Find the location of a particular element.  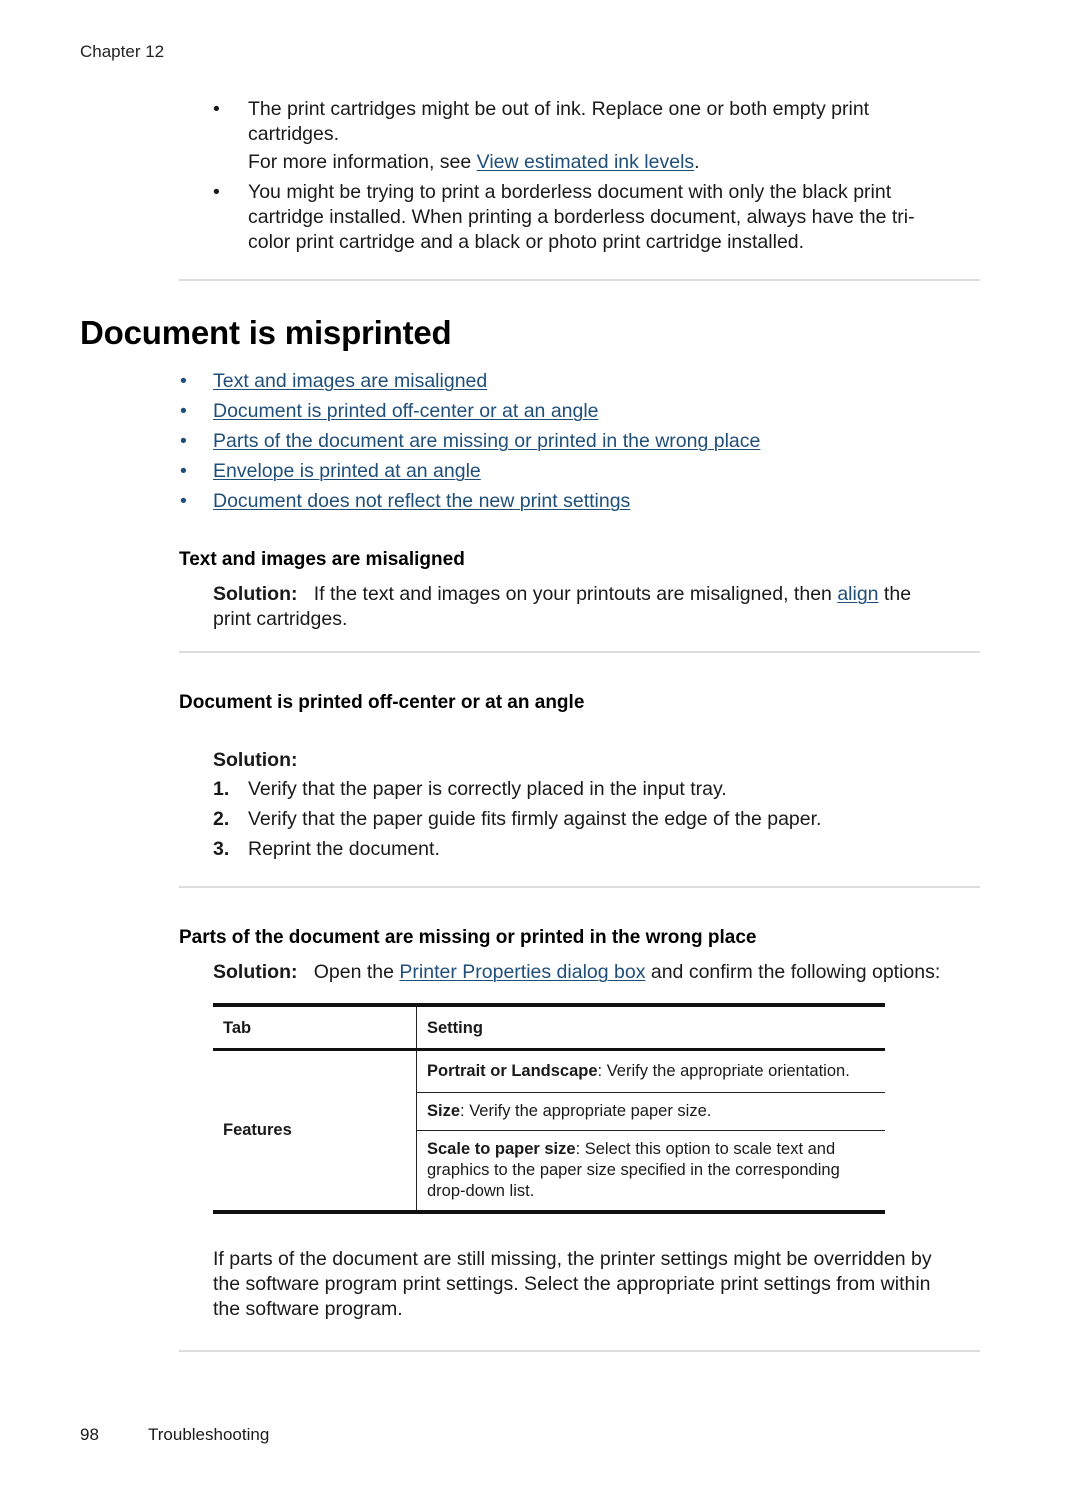

solution-text-after: the is located at coordinates (895, 594).